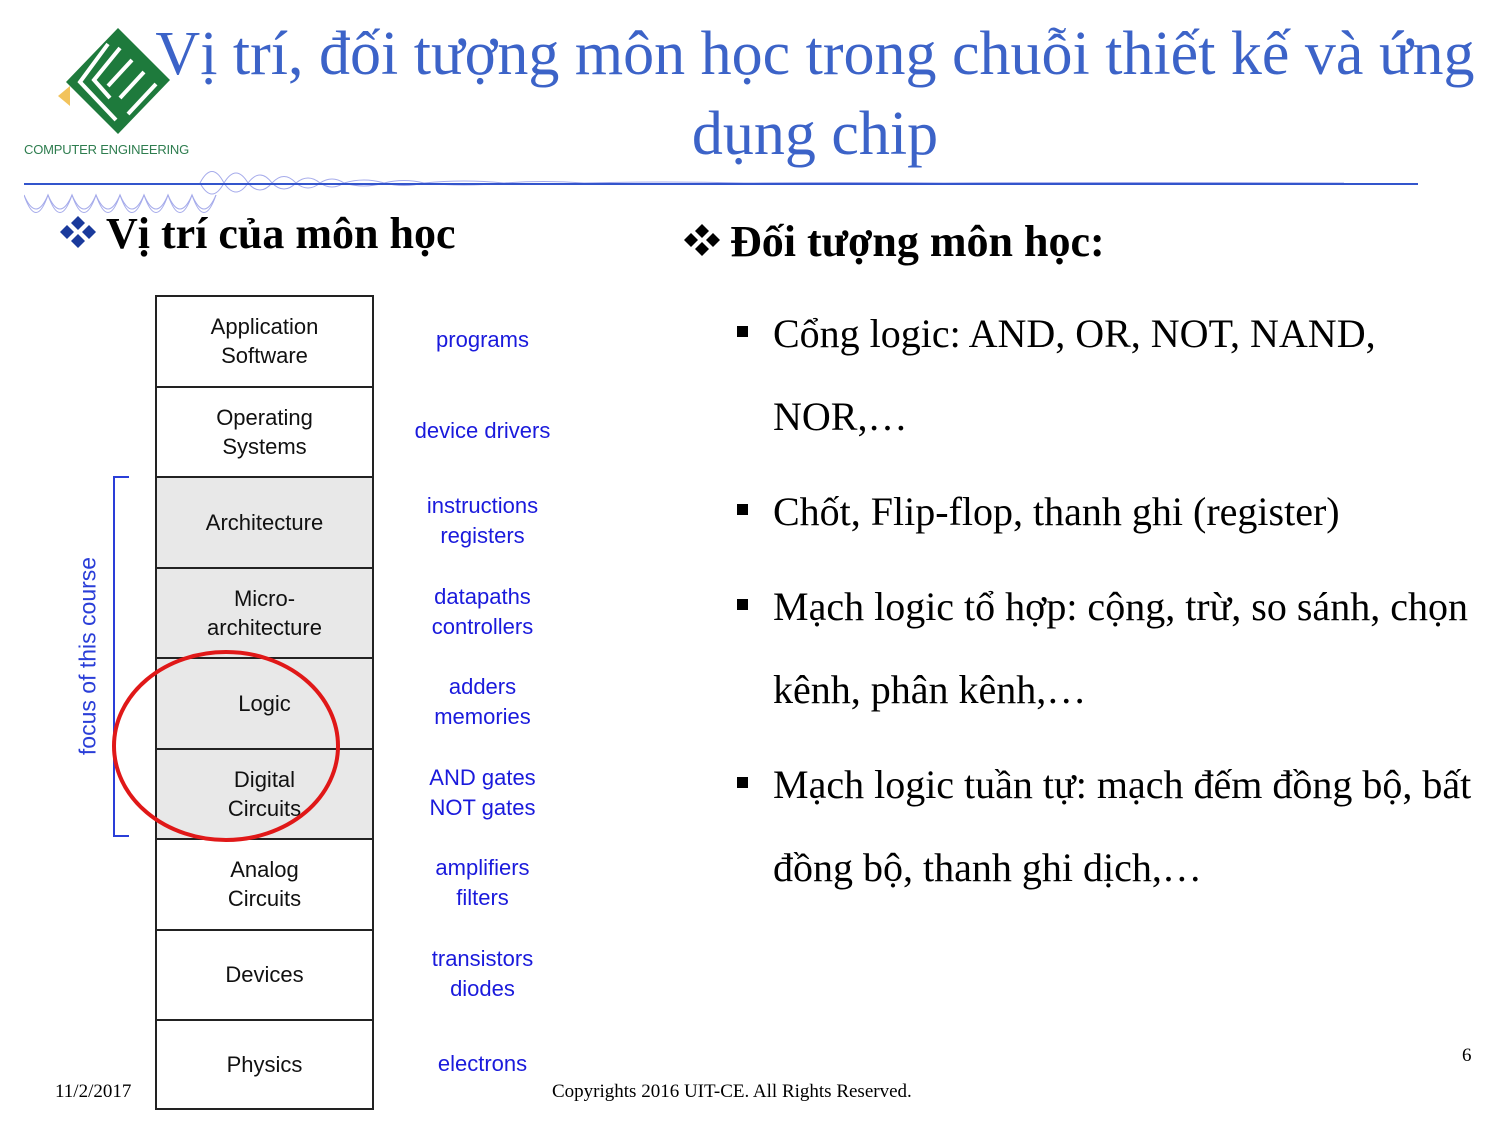 This screenshot has height=1124, width=1499. I want to click on subject-heading: Đối tượng môn học:, so click(893, 242).